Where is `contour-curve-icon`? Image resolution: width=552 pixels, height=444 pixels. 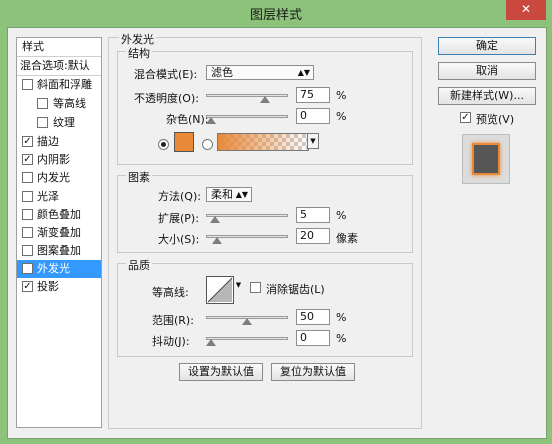 contour-curve-icon is located at coordinates (220, 290).